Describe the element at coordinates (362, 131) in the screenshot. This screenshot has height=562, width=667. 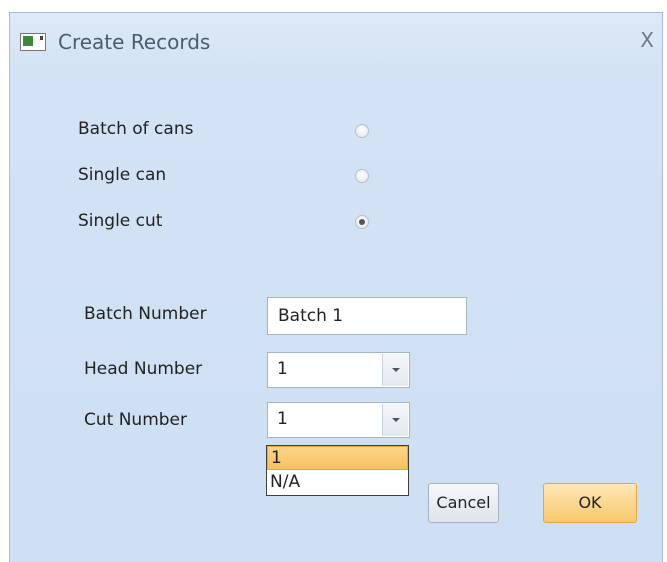
I see `radio-batch-of-cans` at that location.